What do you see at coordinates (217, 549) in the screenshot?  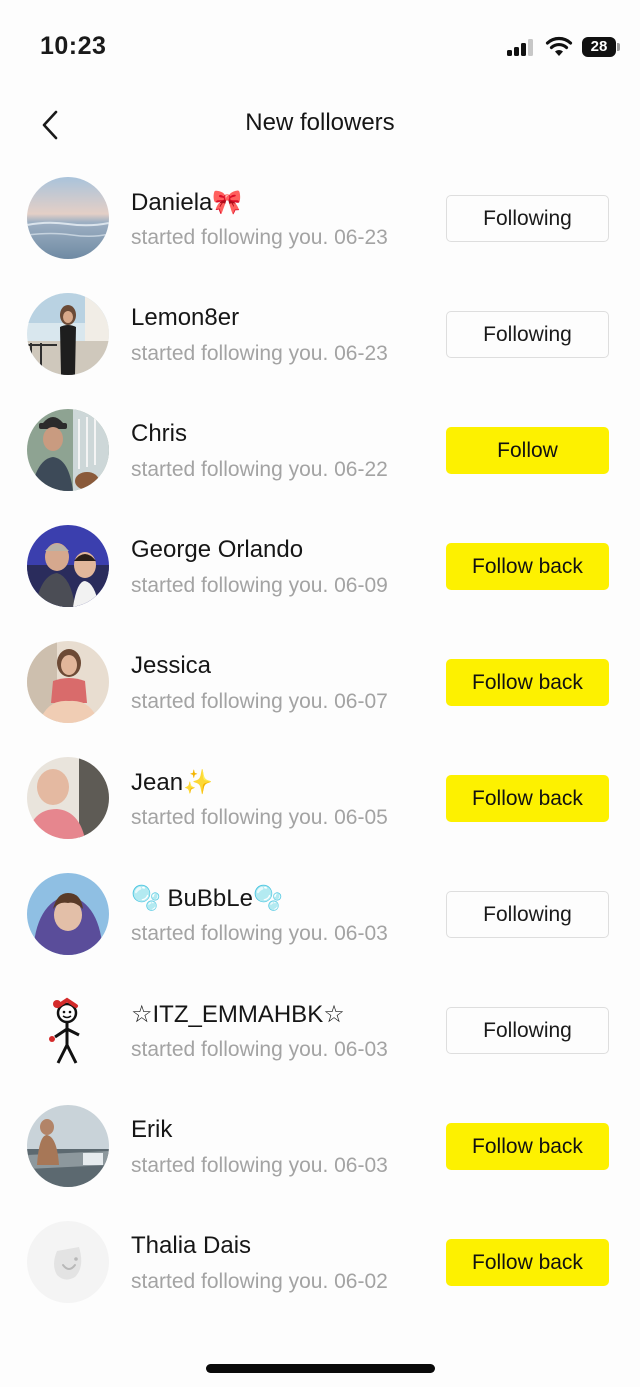 I see `follower-name: George Orlando` at bounding box center [217, 549].